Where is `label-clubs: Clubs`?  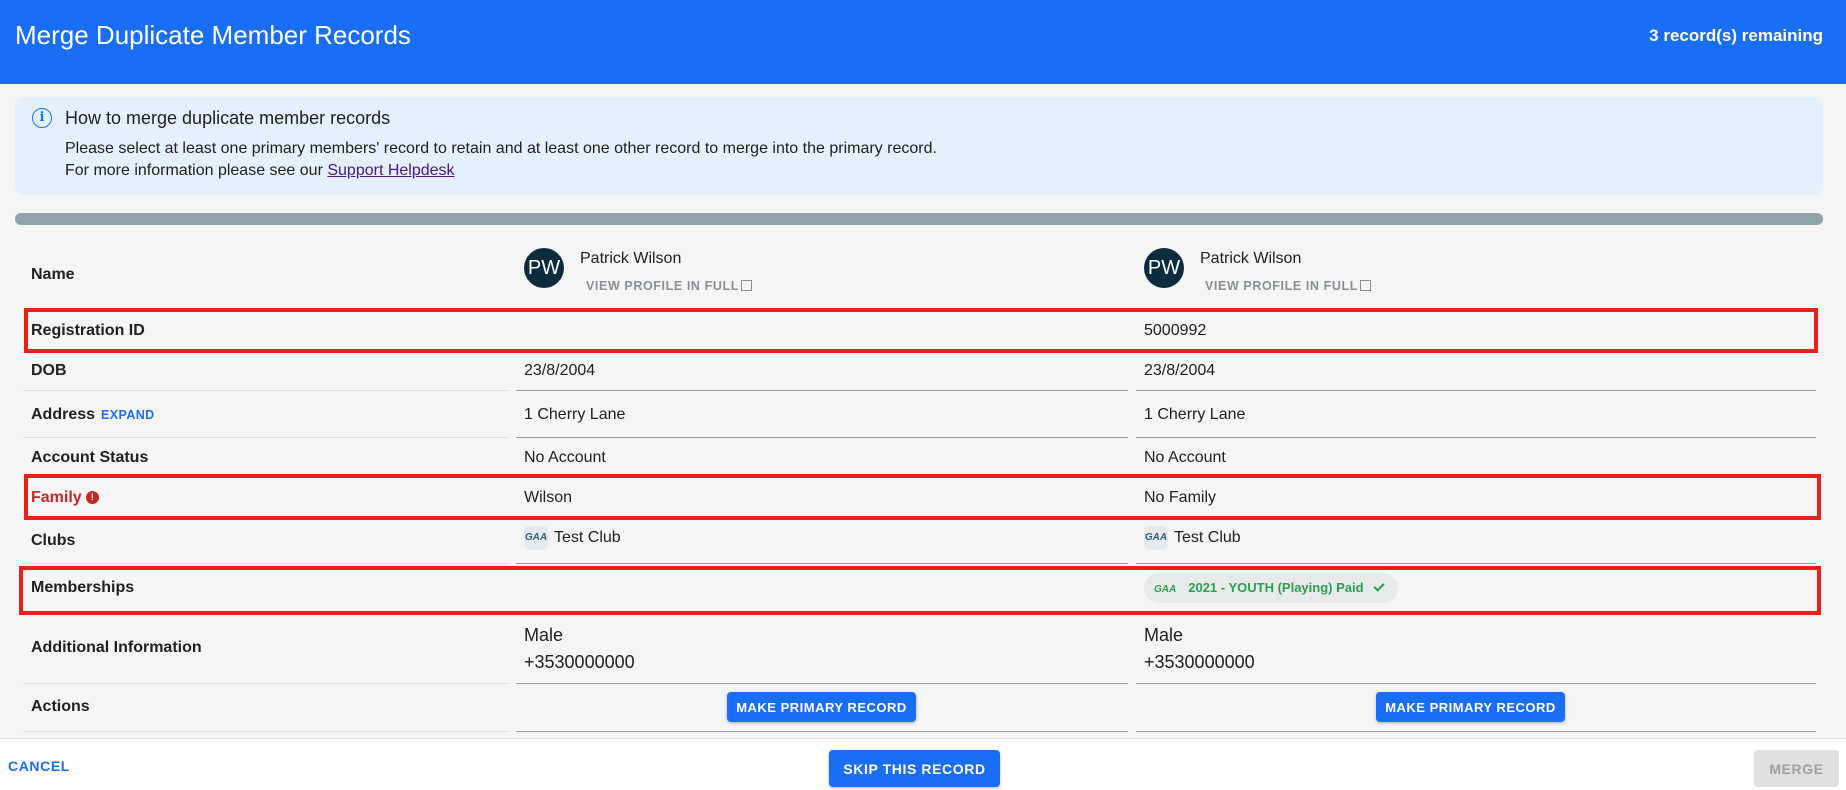 label-clubs: Clubs is located at coordinates (53, 540).